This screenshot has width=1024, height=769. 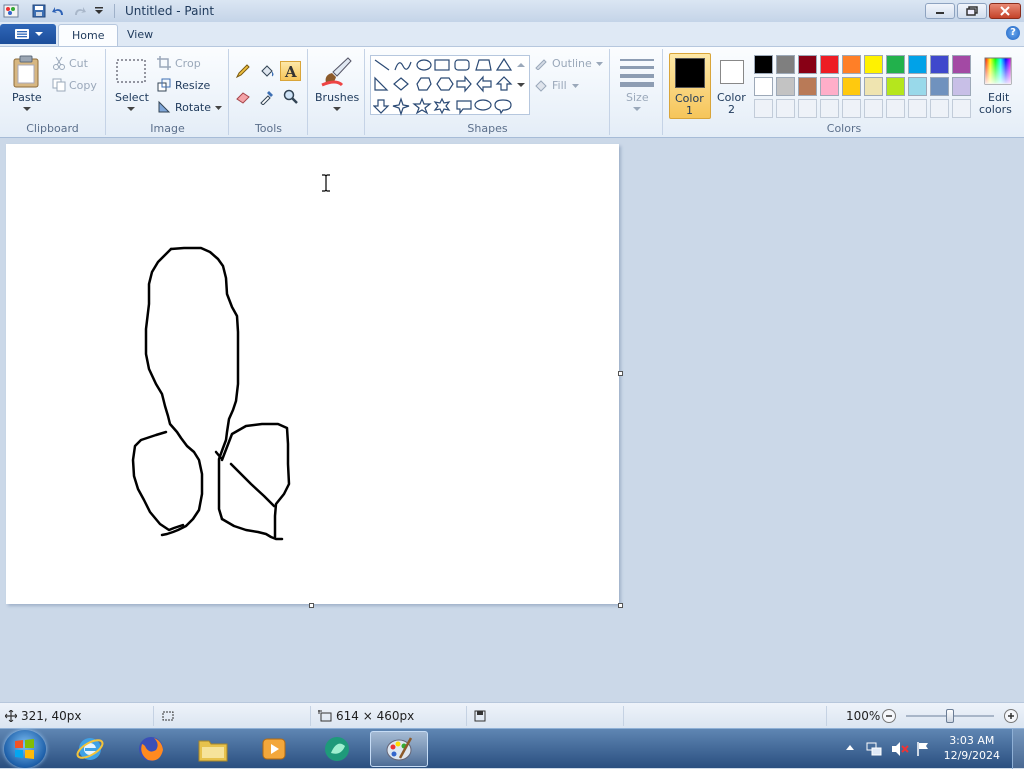 I want to click on color1-button: Color 1, so click(x=690, y=86).